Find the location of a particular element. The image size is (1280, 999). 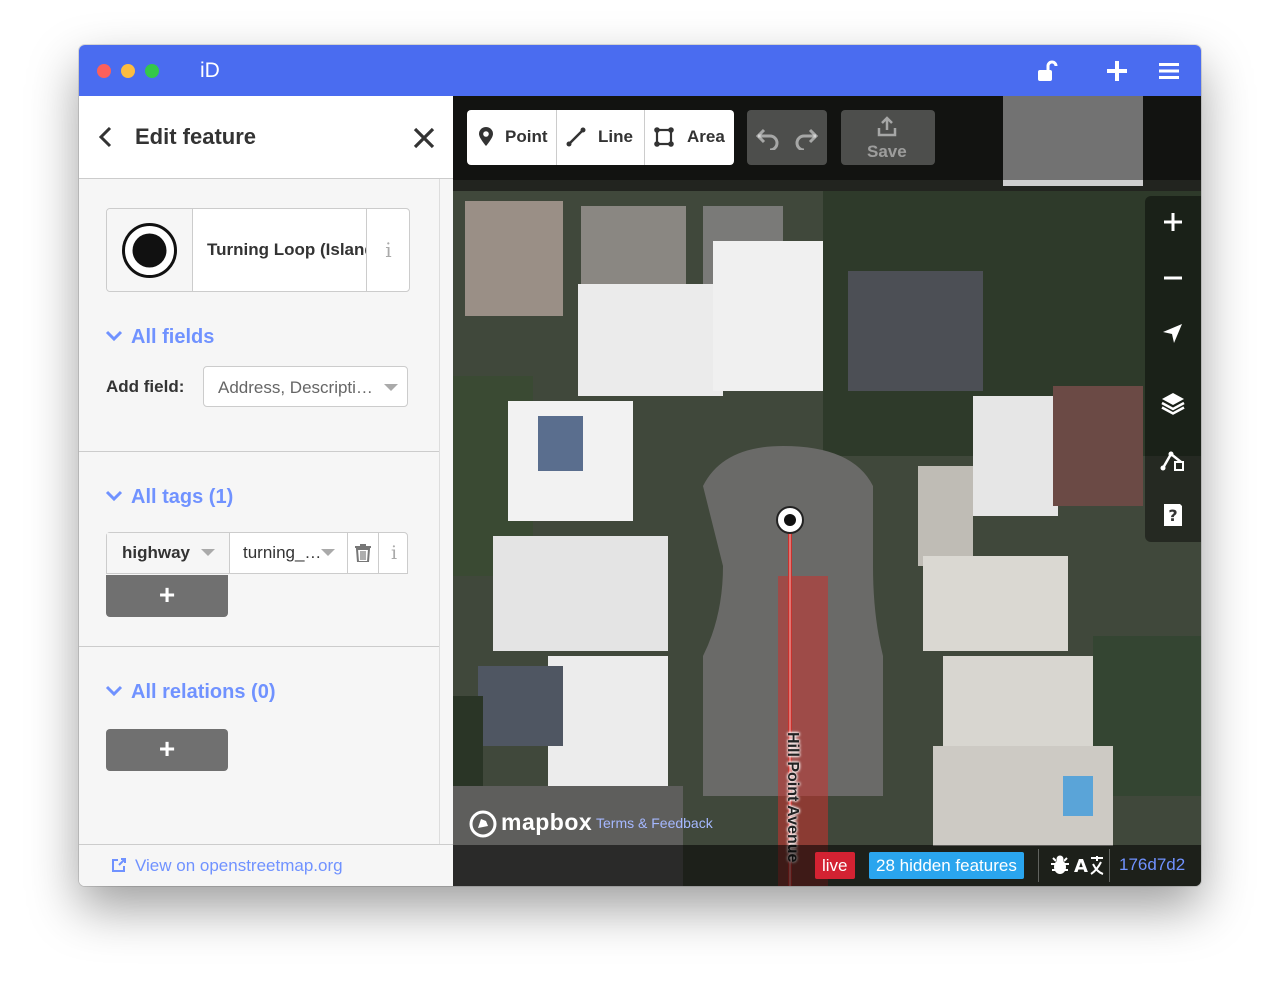

version-link: 176d7d2 is located at coordinates (1152, 865).